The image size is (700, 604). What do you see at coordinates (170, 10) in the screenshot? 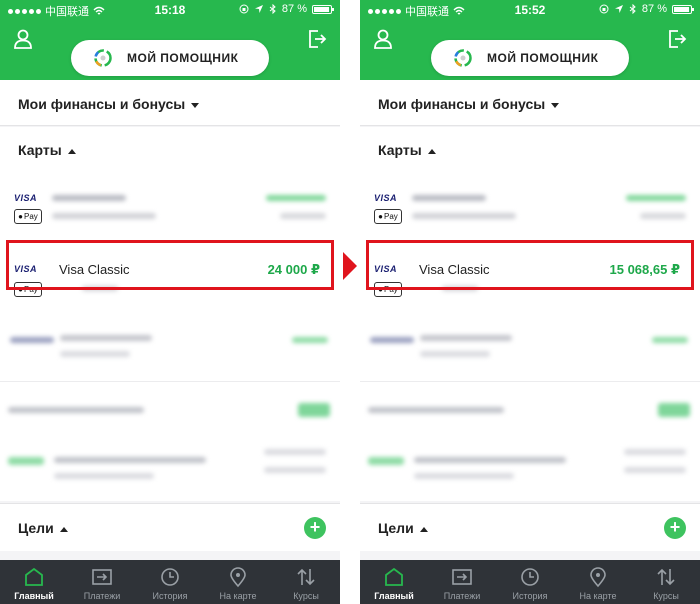
I see `status-bar: 中国联通 15:18 87 %` at bounding box center [170, 10].